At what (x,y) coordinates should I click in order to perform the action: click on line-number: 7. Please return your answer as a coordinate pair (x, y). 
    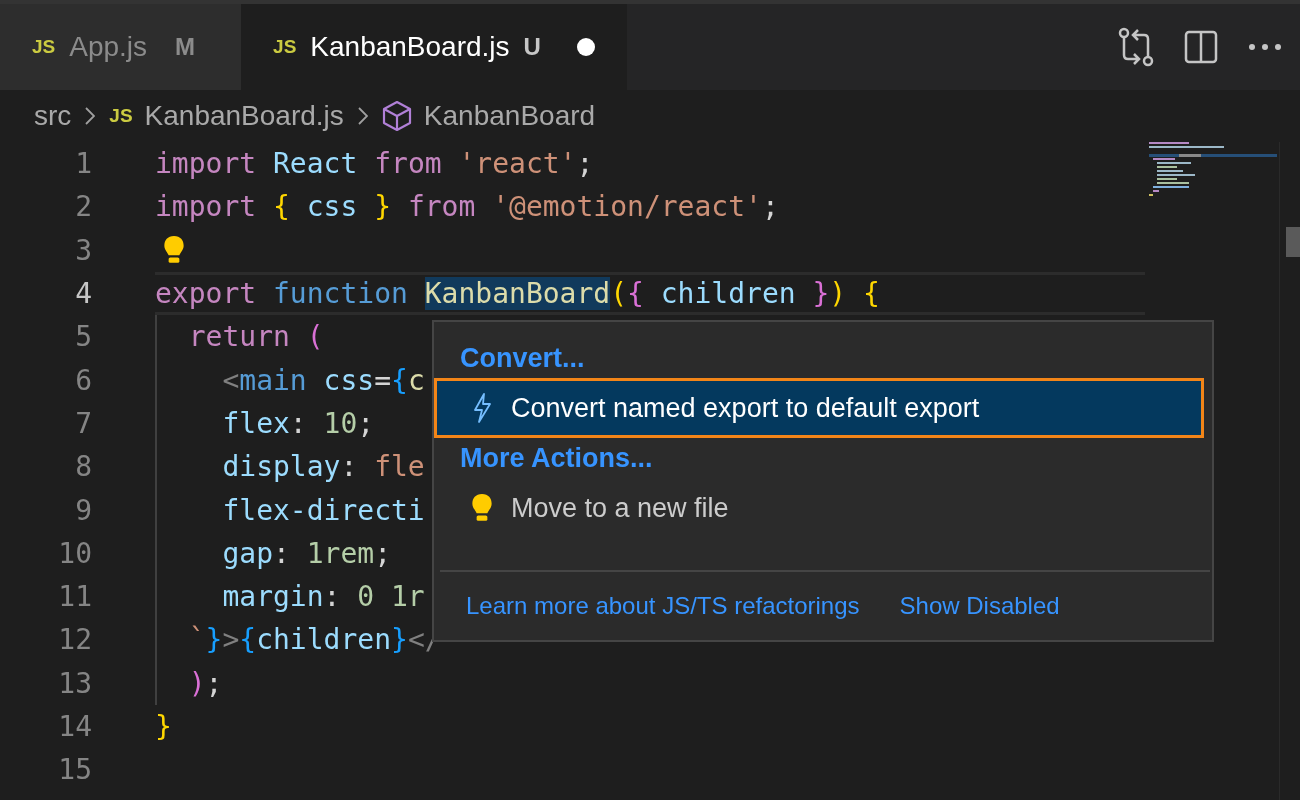
    Looking at the image, I should click on (83, 423).